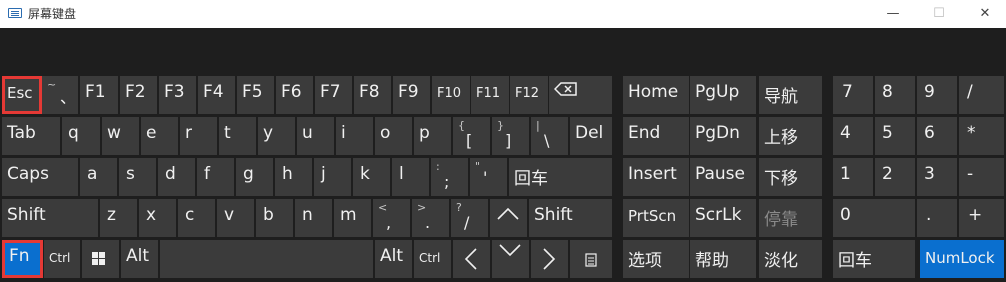 Image resolution: width=1006 pixels, height=282 pixels. What do you see at coordinates (451, 95) in the screenshot?
I see `key-f10: F10` at bounding box center [451, 95].